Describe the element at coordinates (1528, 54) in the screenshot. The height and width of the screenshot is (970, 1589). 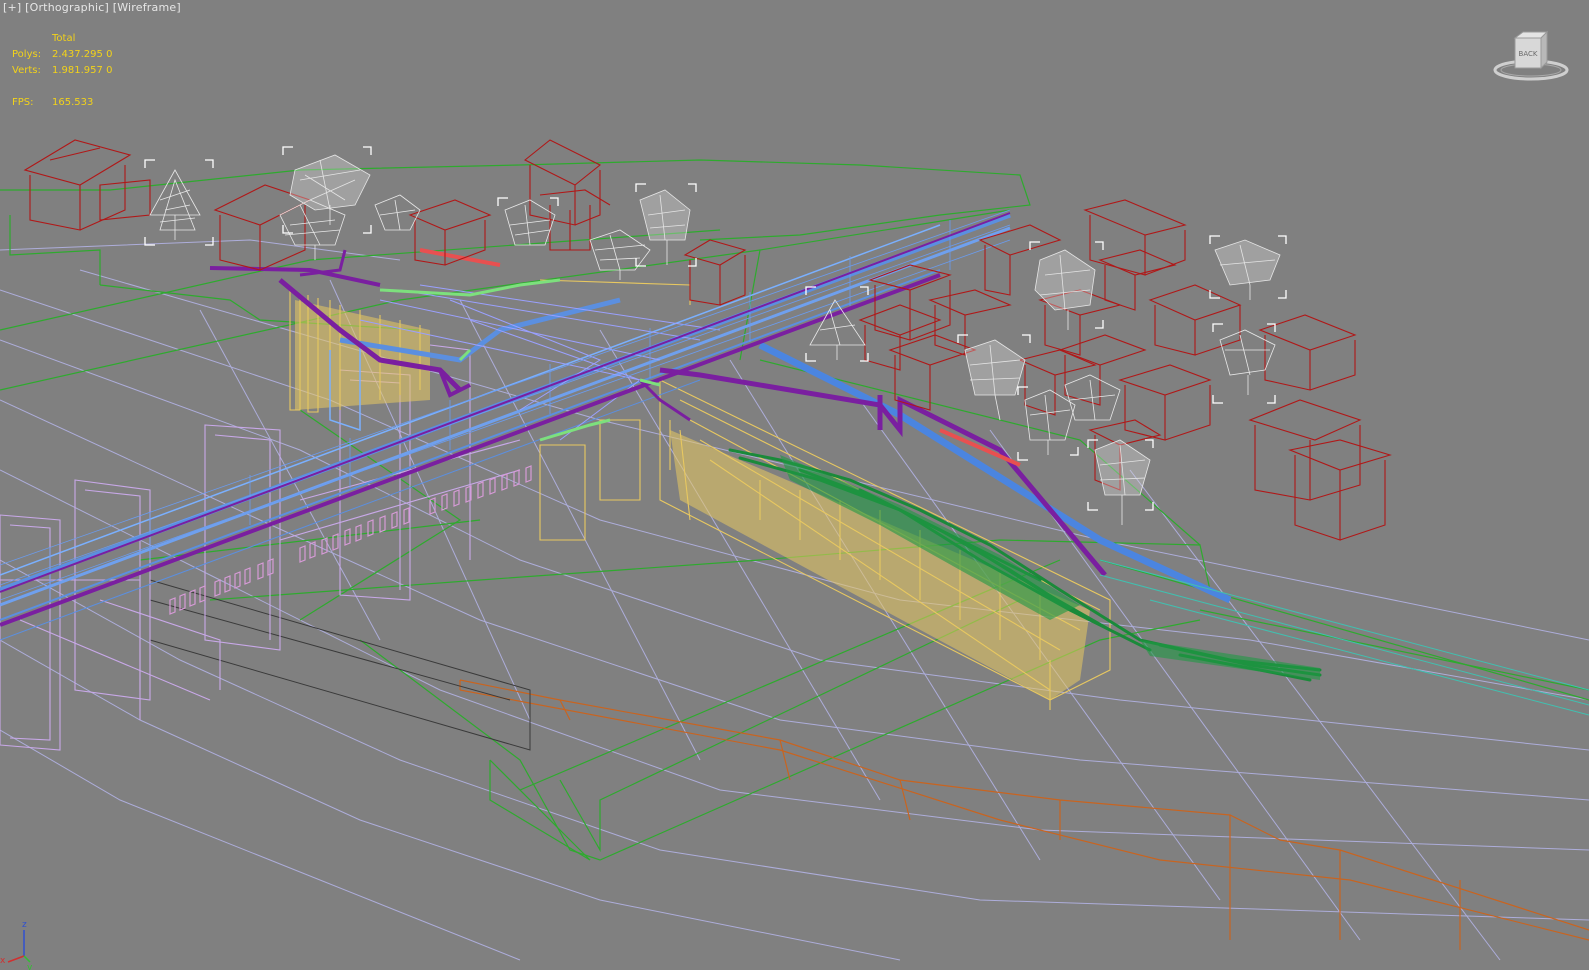
I see `viewcube-face-label: BACK` at that location.